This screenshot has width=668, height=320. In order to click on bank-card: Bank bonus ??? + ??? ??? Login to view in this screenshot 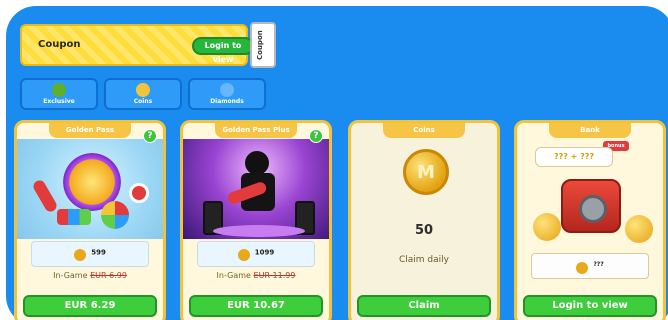, I will do `click(590, 220)`.